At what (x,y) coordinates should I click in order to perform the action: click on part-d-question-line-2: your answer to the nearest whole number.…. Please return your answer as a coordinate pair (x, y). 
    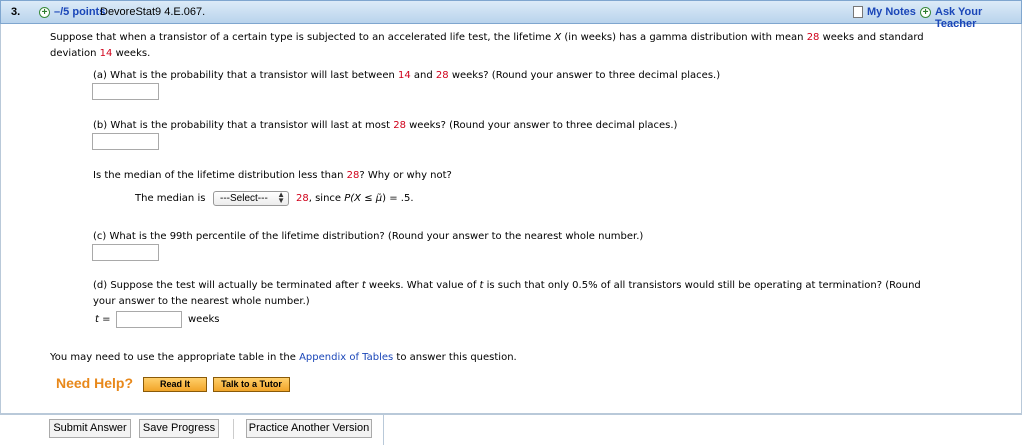
    Looking at the image, I should click on (201, 301).